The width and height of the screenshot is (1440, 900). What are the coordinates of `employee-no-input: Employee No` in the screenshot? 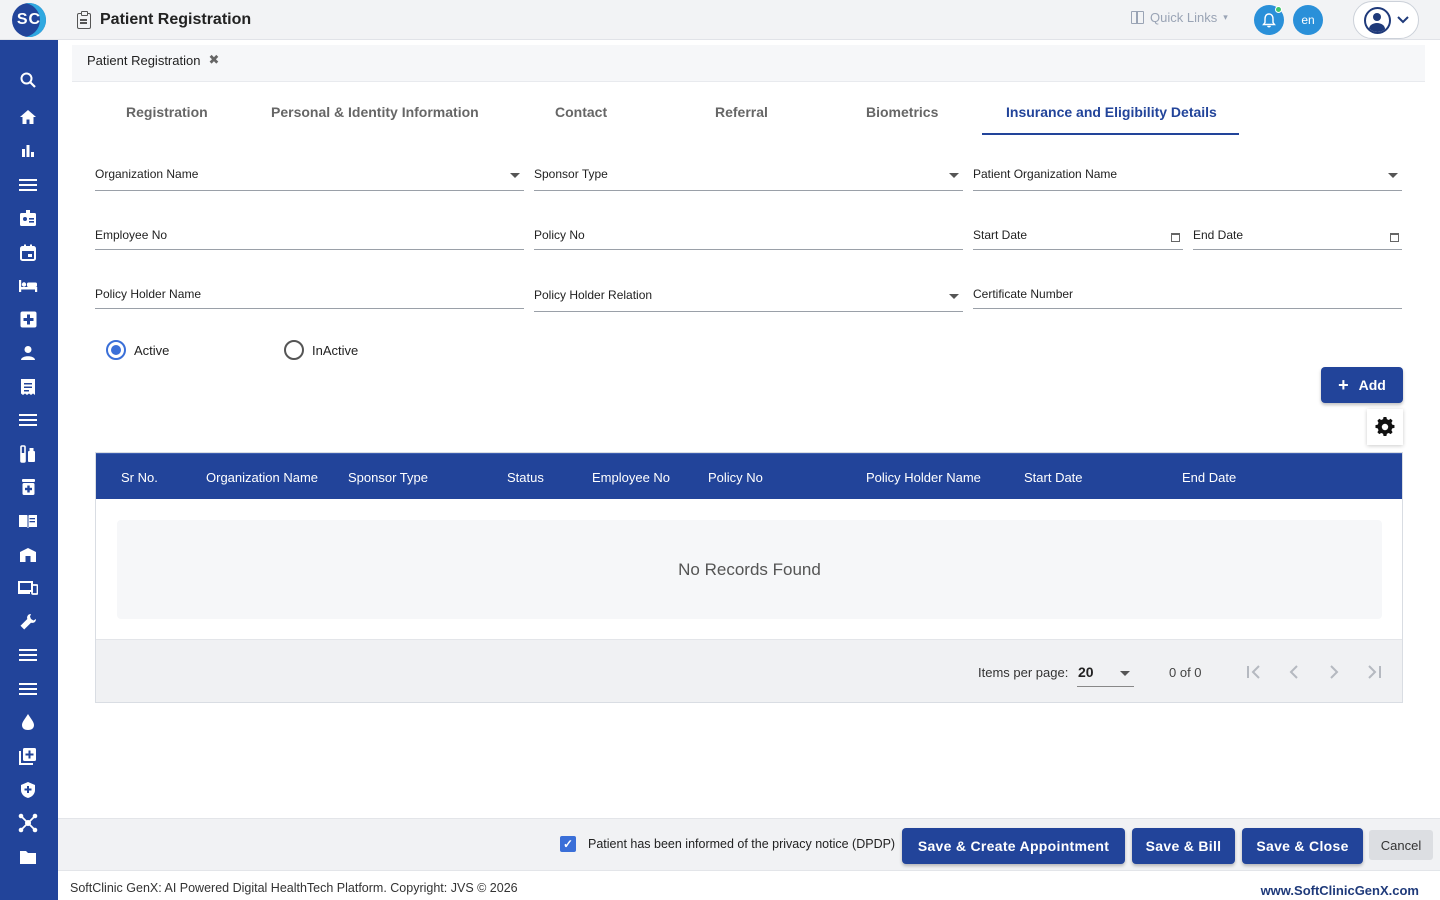 It's located at (309, 236).